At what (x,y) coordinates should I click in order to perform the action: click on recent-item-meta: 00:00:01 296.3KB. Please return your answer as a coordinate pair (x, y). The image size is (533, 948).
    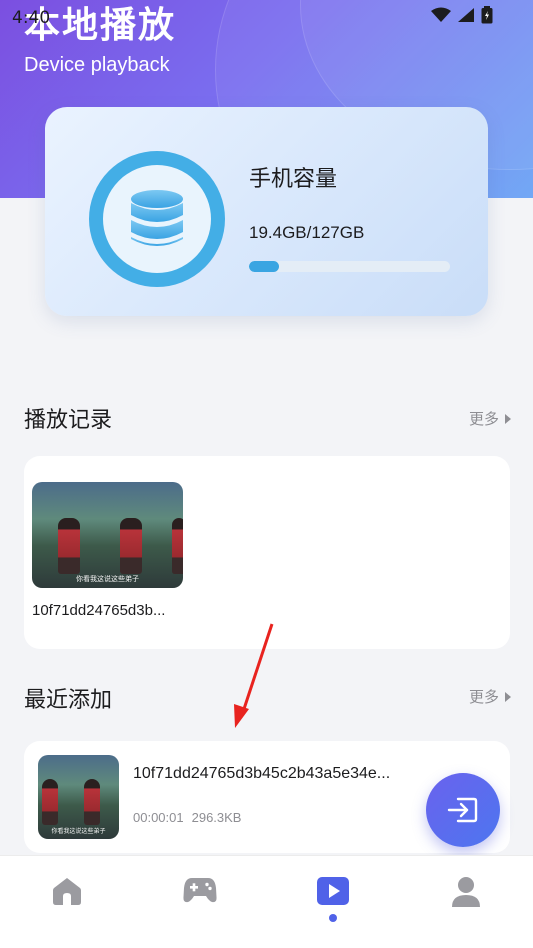
    Looking at the image, I should click on (187, 817).